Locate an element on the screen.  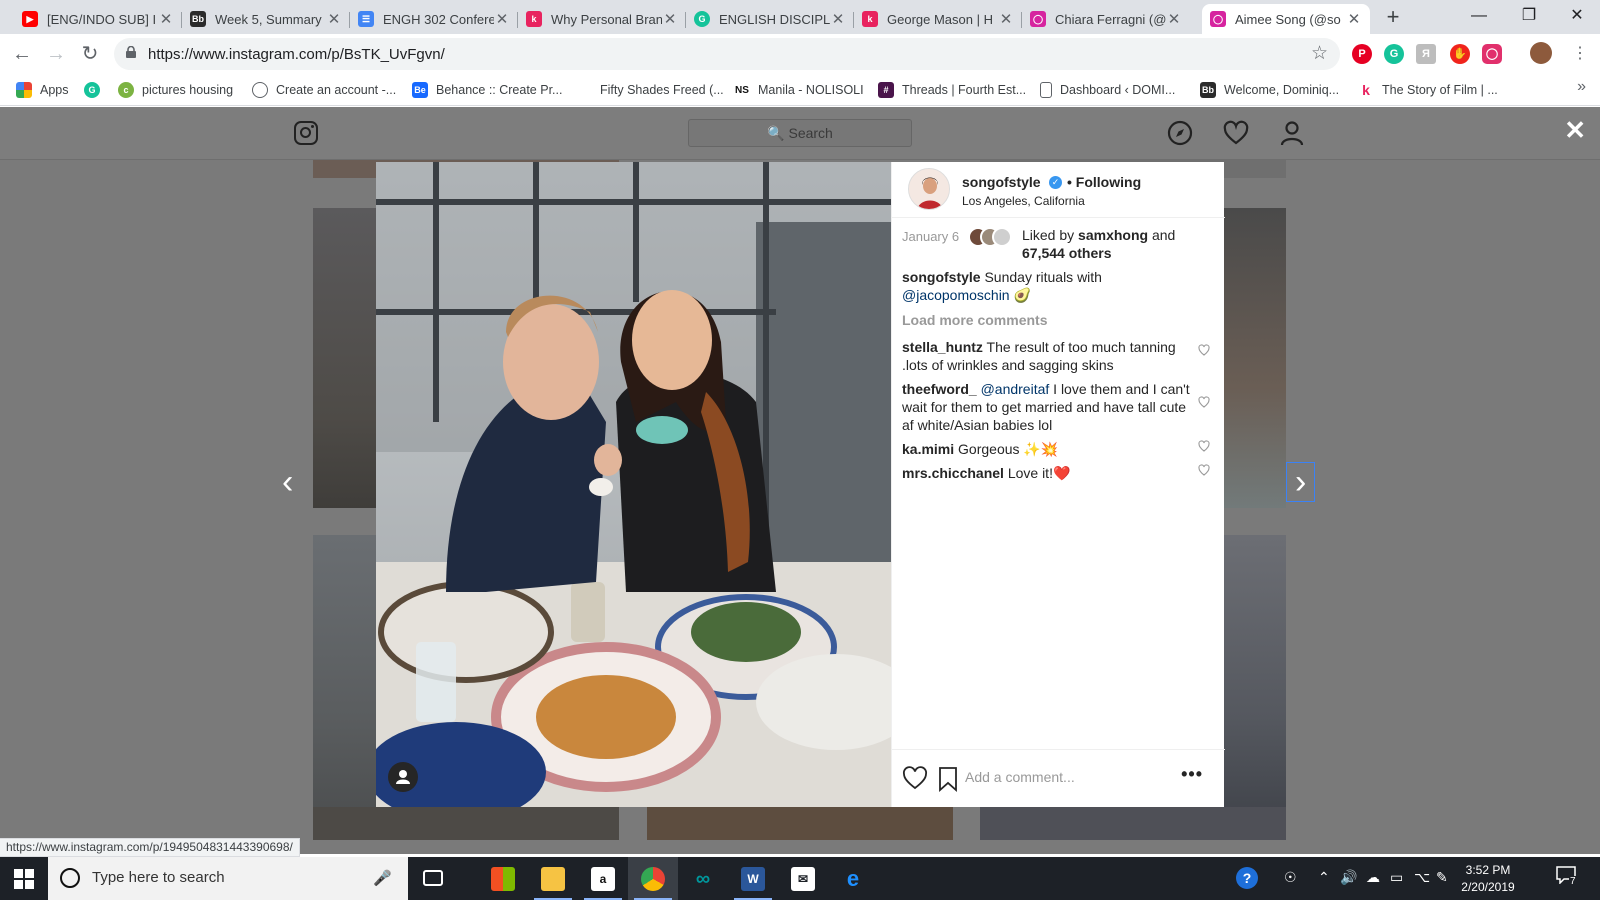
tab-3: k Why Personal Bran ✕ is located at coordinates (602, 19).